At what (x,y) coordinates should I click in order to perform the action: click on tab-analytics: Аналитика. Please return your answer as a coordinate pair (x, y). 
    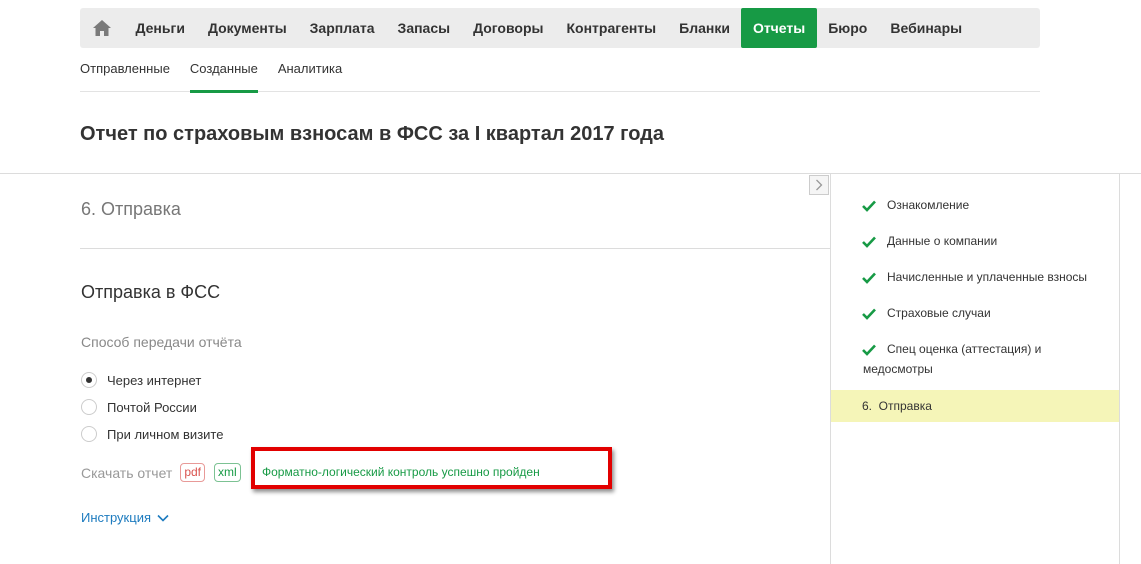
    Looking at the image, I should click on (310, 72).